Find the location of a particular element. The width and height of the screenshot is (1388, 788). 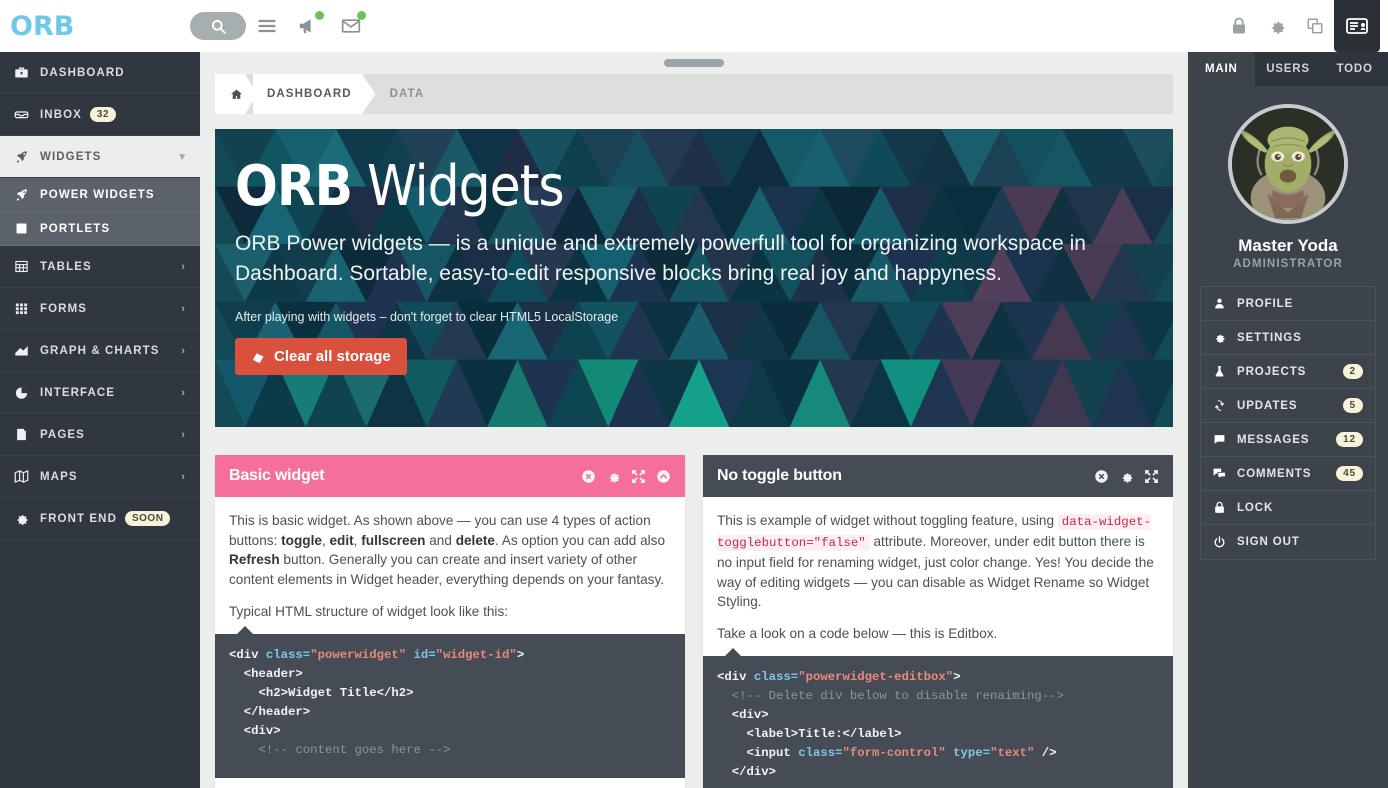

sidebar-item-forms: FORMS › is located at coordinates (100, 309).